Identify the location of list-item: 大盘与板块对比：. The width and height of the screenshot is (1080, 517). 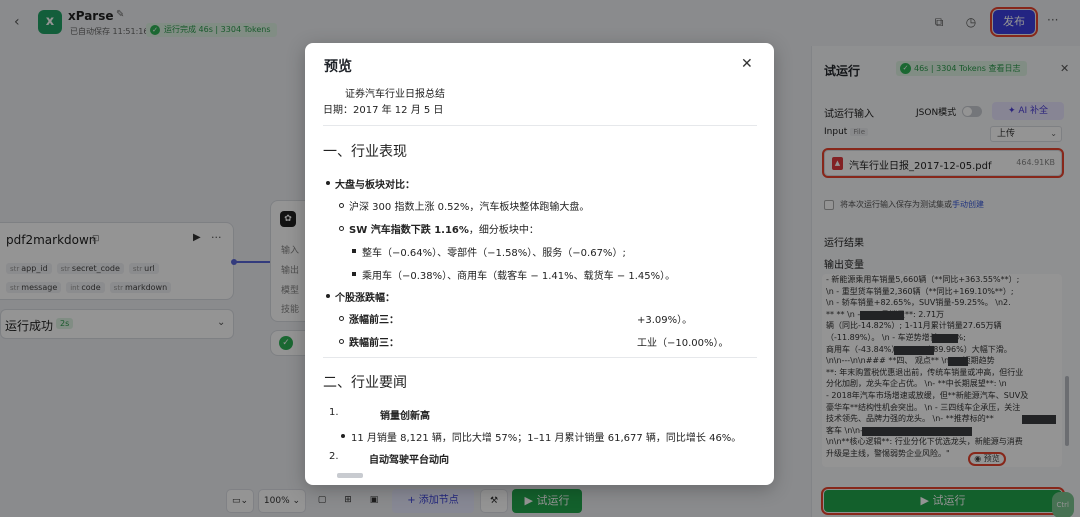
(375, 185).